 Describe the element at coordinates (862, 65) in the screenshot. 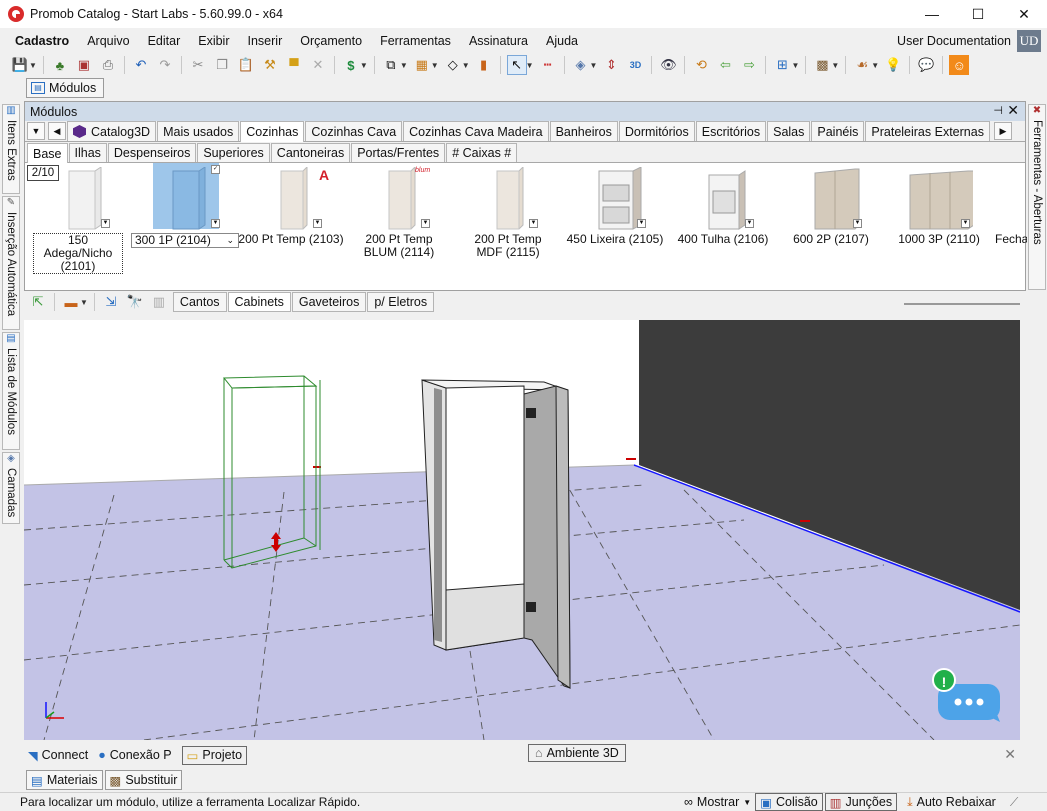

I see `lamp-icon: ☙` at that location.